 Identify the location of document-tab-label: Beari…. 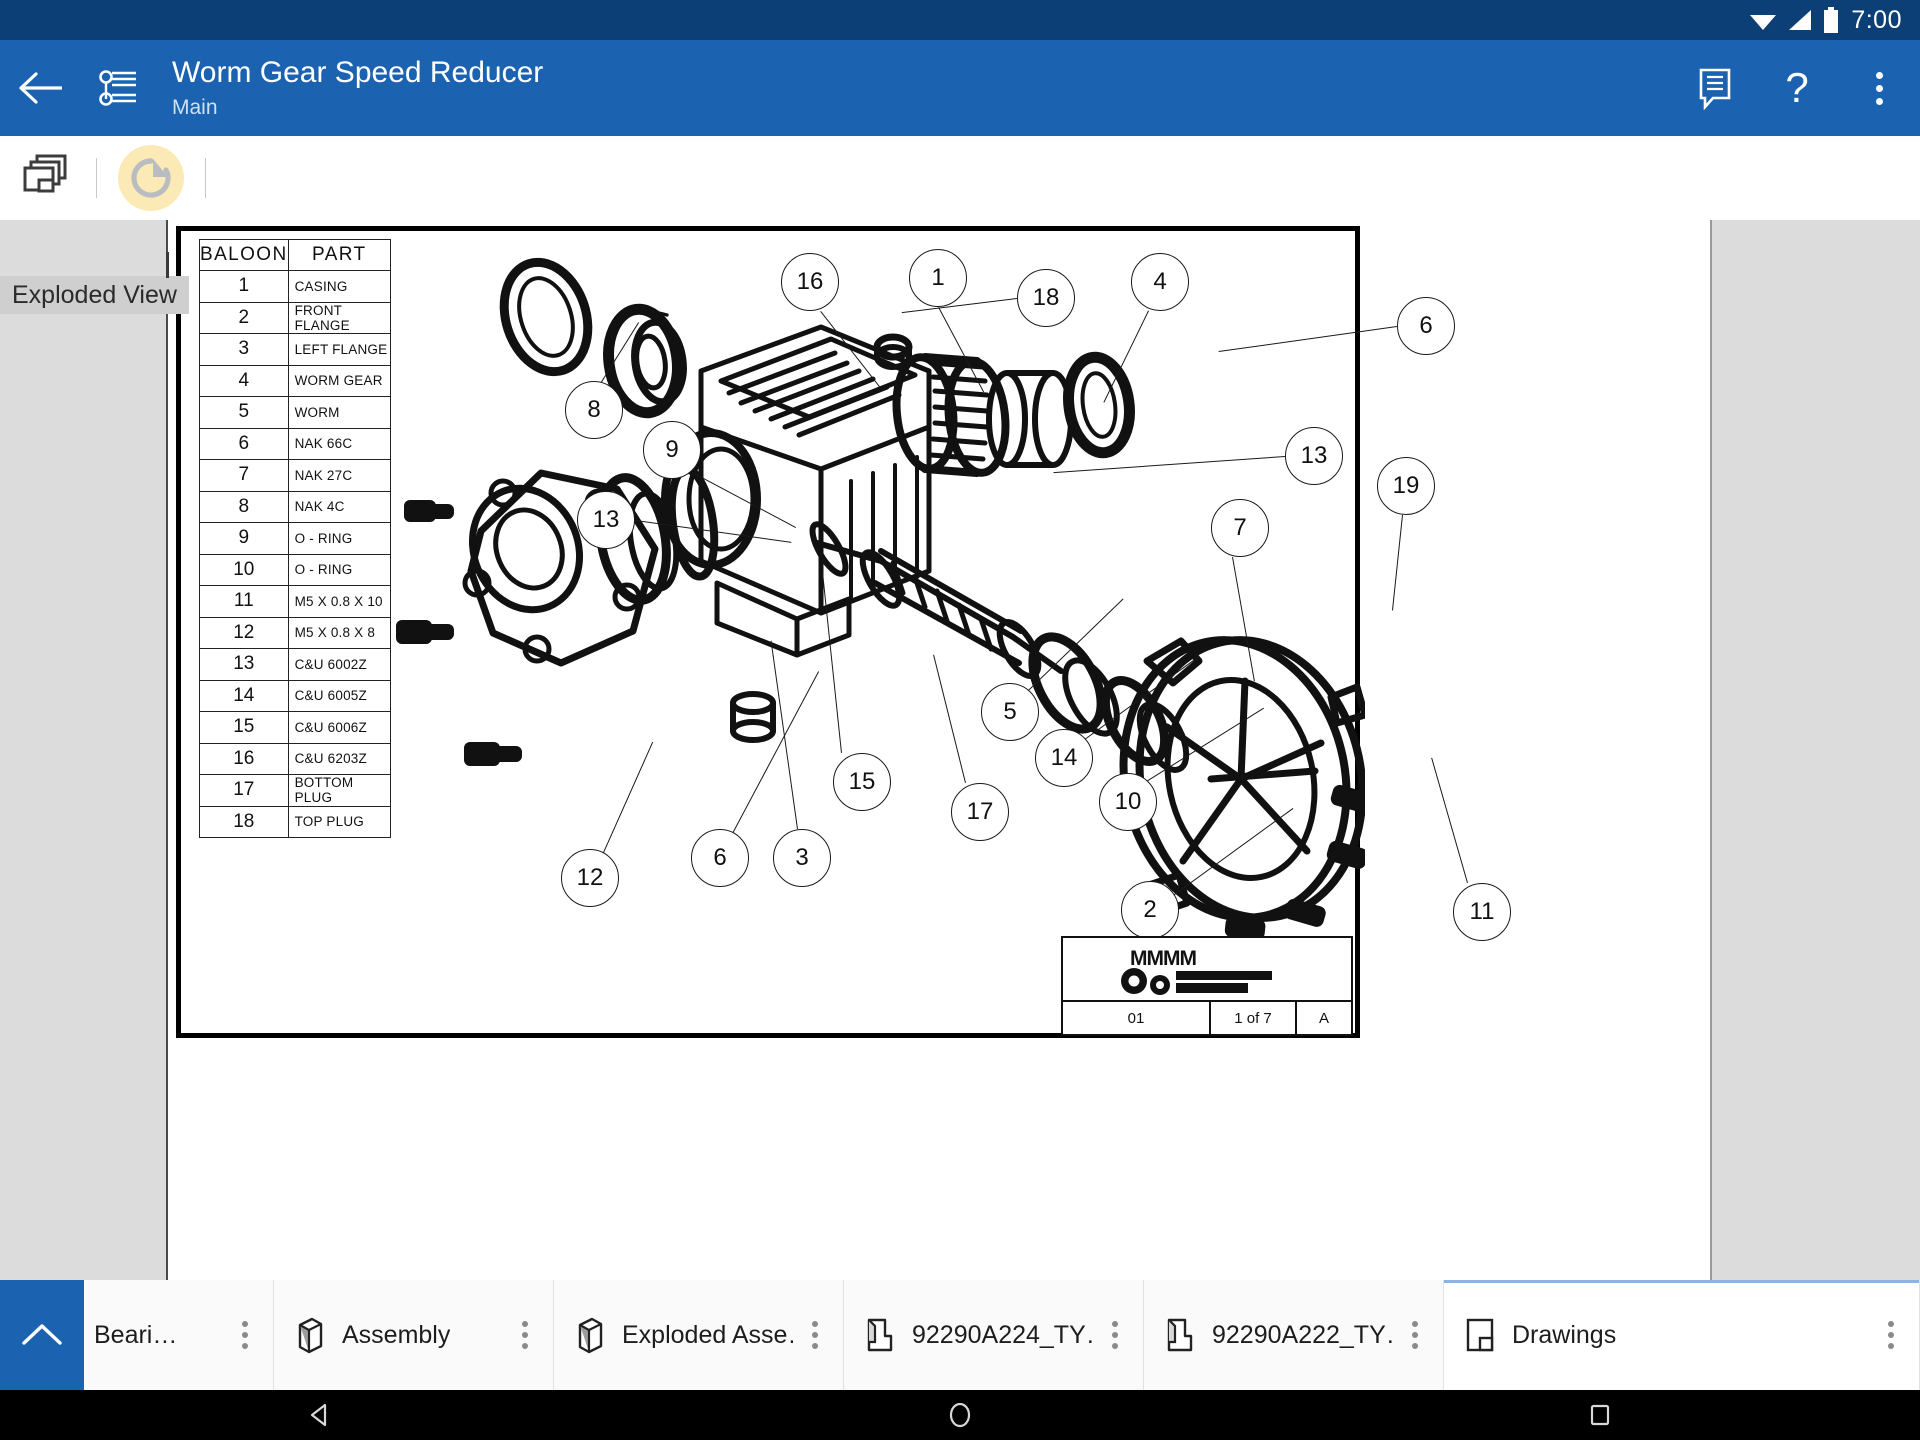
(136, 1334).